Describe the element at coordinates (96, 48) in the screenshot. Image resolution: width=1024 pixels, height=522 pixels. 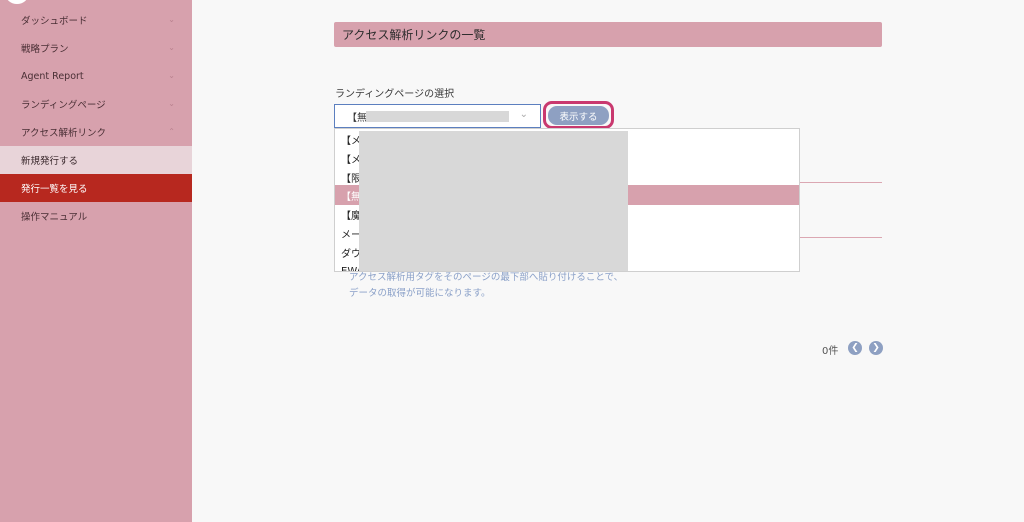
I see `sidebar-item-strategy-plan: 戦略プラン ⌄` at that location.